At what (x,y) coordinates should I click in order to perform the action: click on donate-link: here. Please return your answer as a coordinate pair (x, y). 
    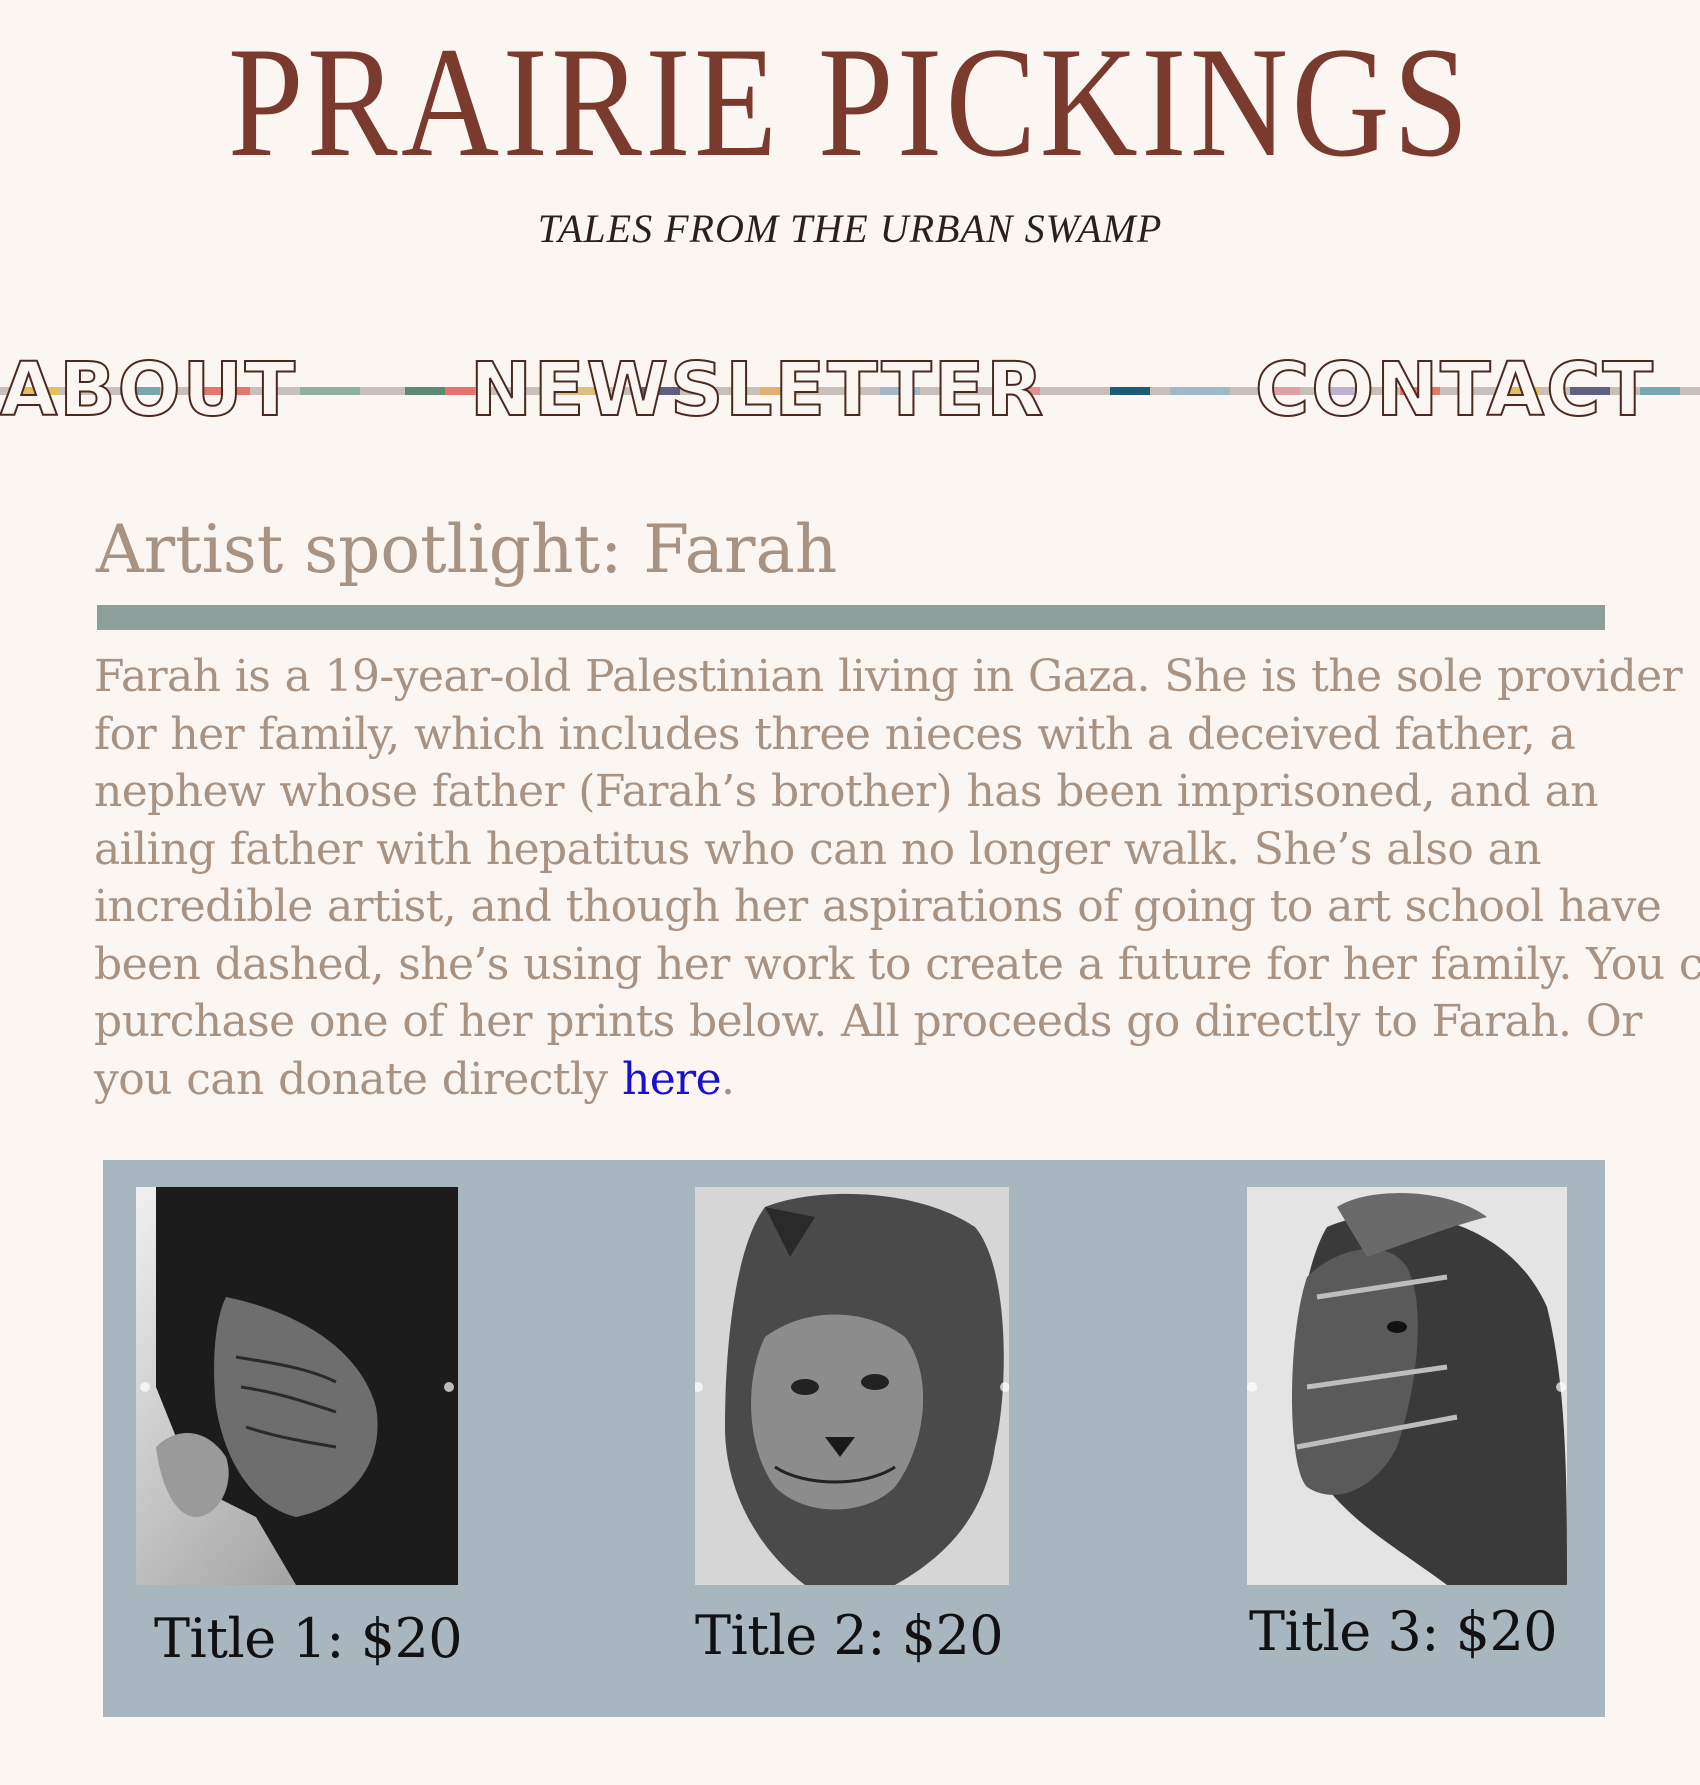
    Looking at the image, I should click on (672, 1079).